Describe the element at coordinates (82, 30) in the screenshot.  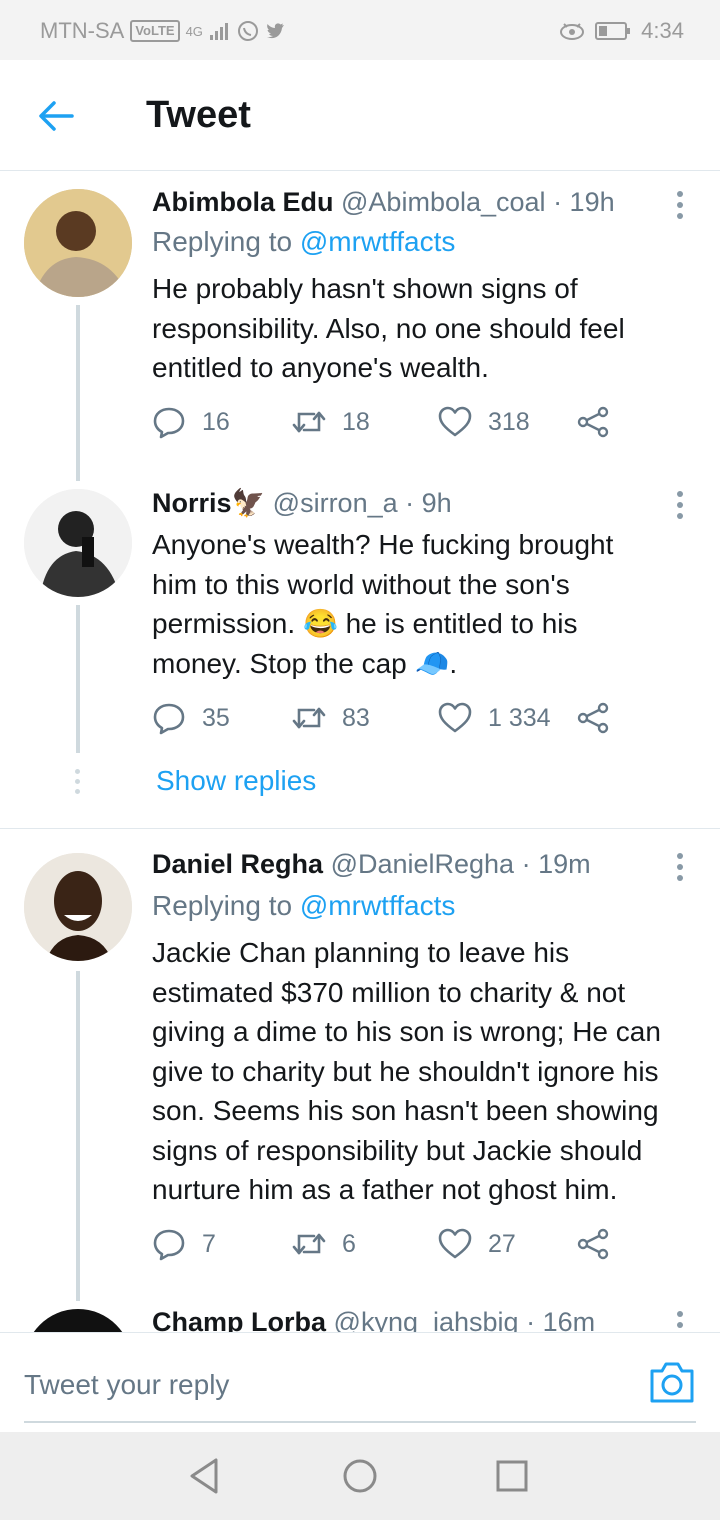
I see `carrier-label: MTN-SA` at that location.